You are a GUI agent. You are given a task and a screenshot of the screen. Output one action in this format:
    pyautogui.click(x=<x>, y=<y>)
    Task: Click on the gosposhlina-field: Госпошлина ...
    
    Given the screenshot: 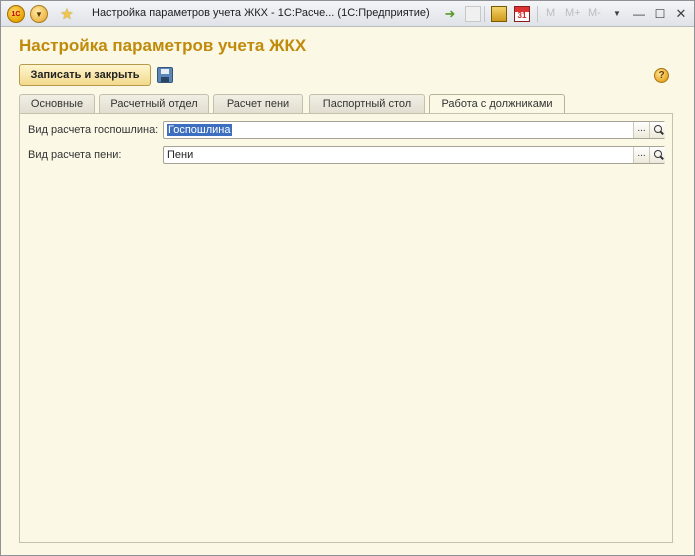 What is the action you would take?
    pyautogui.click(x=414, y=130)
    